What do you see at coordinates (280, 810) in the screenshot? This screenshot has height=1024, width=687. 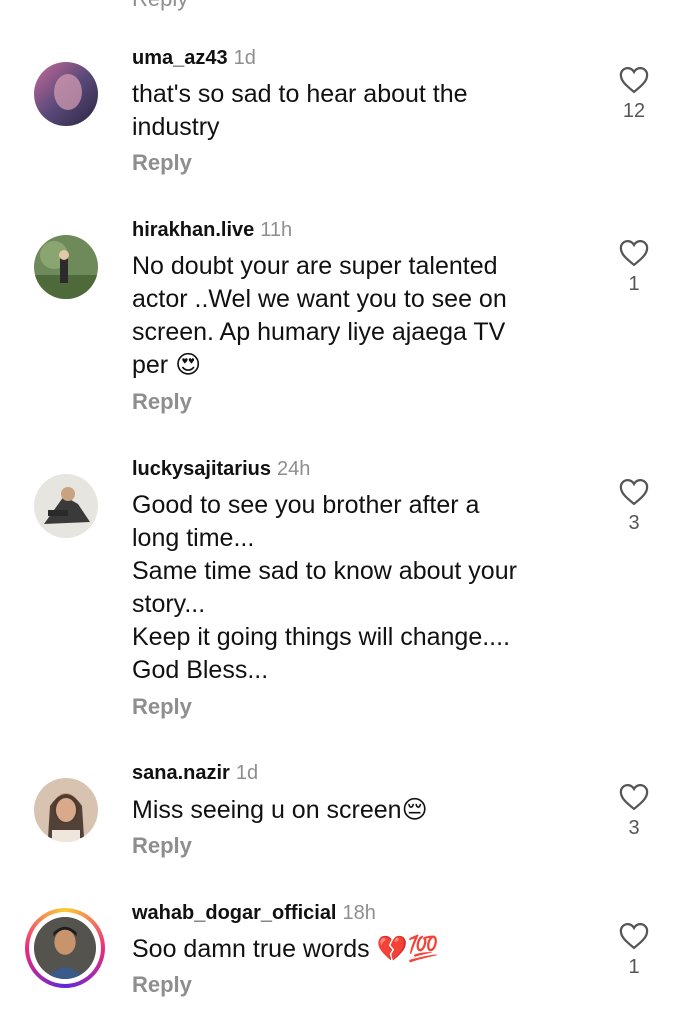 I see `comment-text: Miss seeing u on screen😔` at bounding box center [280, 810].